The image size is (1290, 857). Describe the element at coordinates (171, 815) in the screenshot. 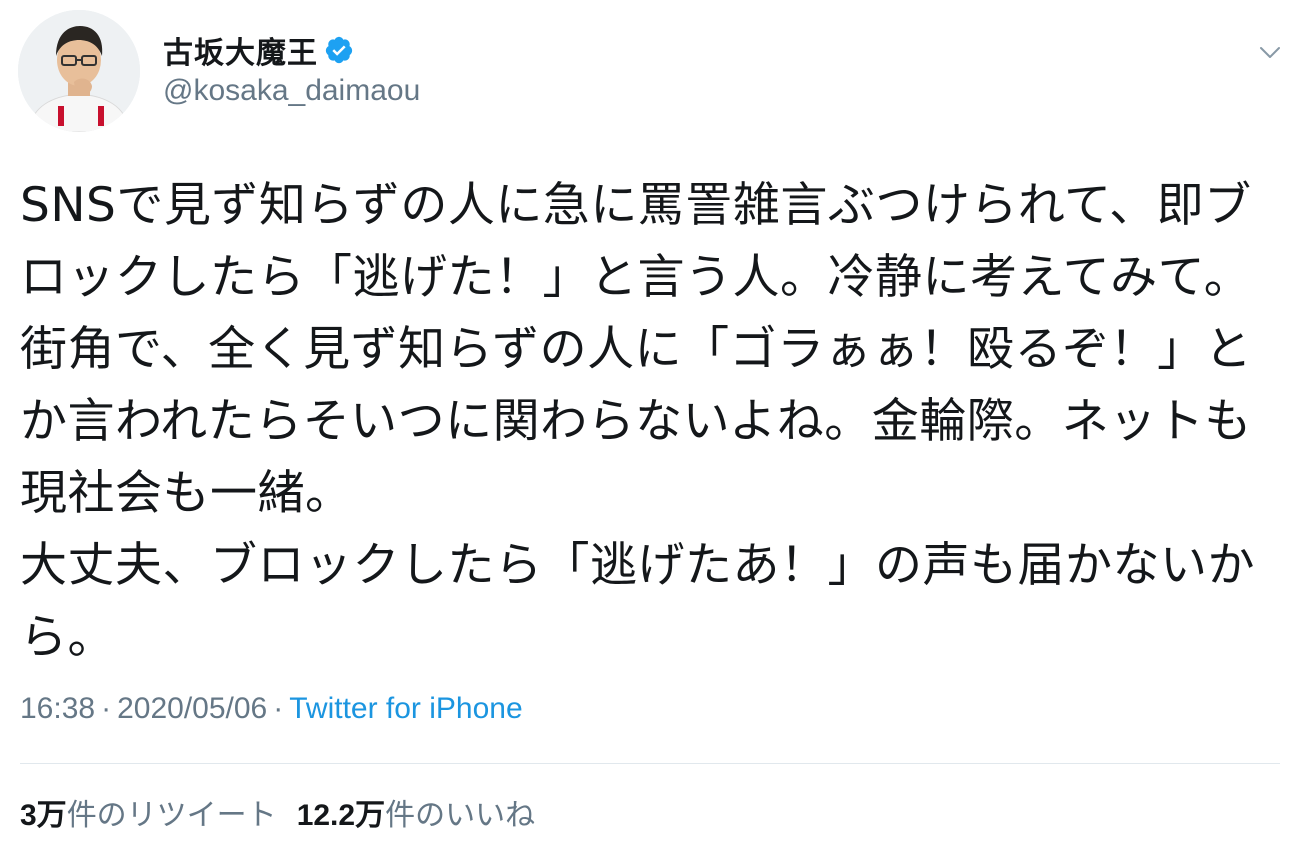

I see `retweets-label: 件のリツイート` at that location.